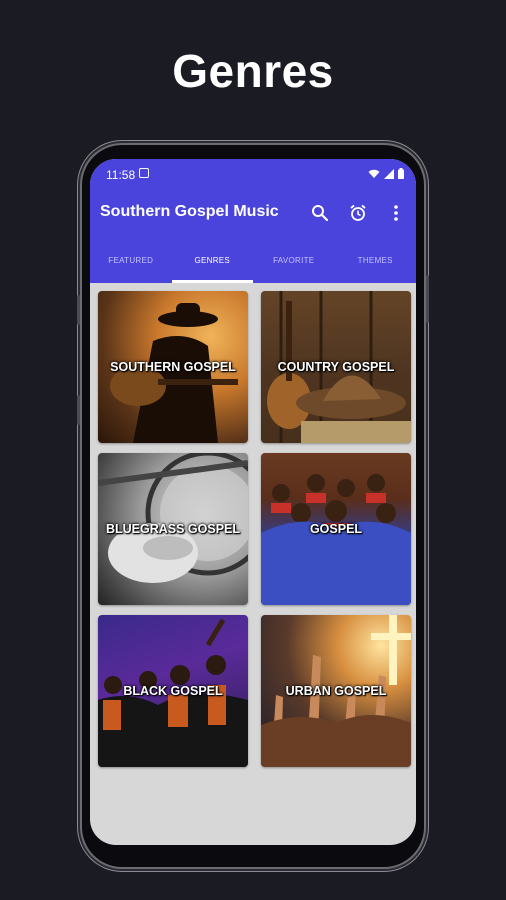  I want to click on tab-featured: FEATURED, so click(131, 261).